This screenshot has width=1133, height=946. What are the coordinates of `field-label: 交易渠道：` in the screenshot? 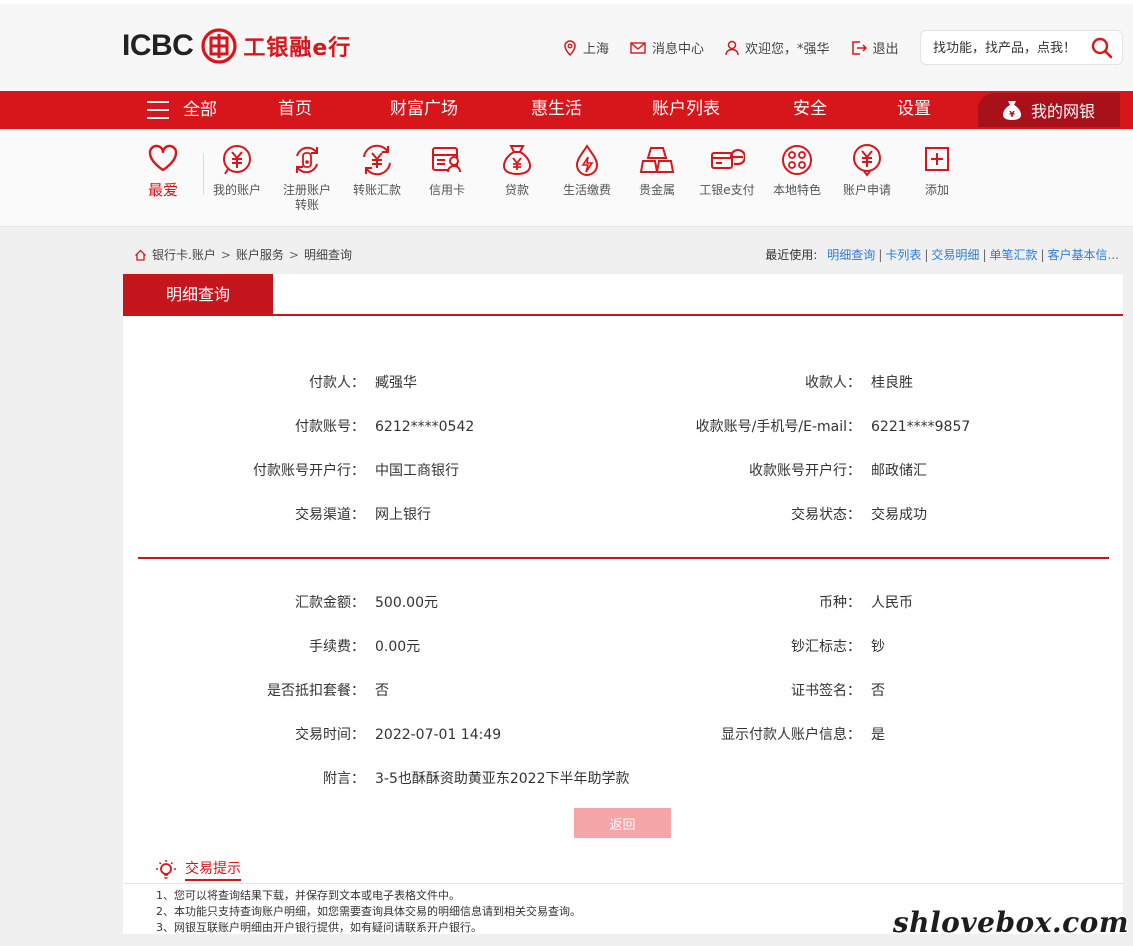 It's located at (330, 515).